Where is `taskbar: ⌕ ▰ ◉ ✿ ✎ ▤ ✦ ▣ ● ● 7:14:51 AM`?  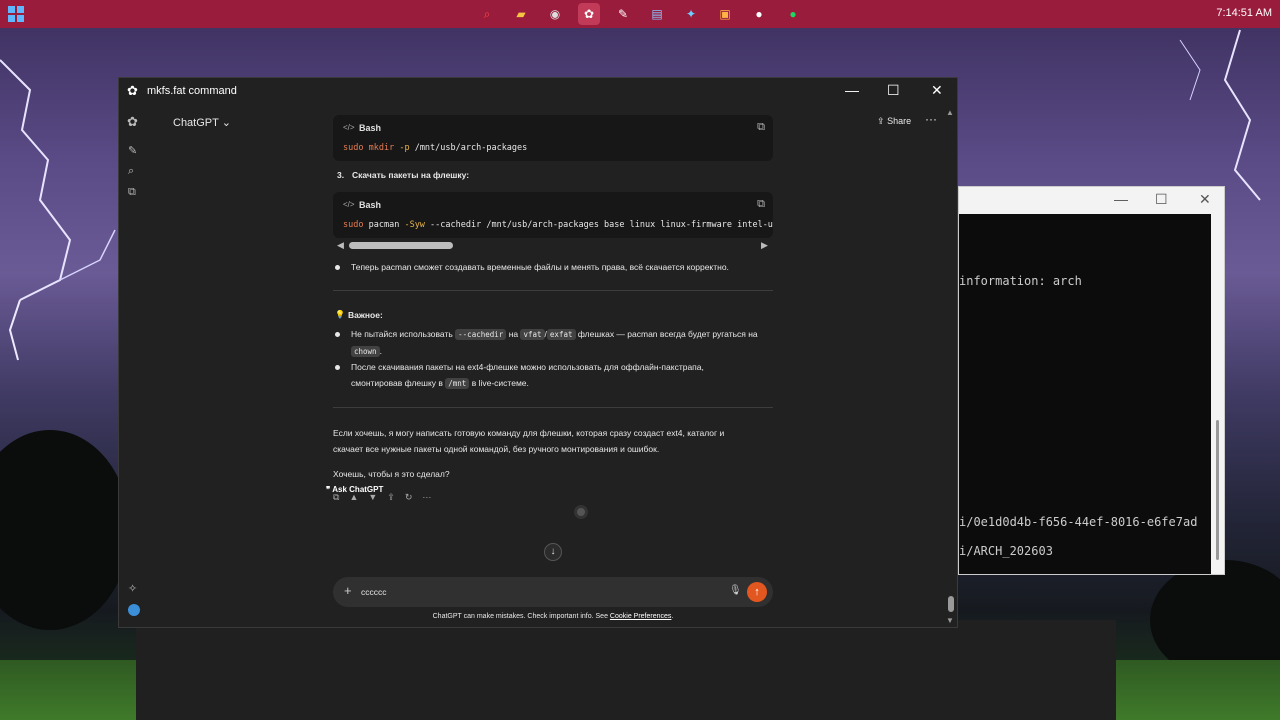 taskbar: ⌕ ▰ ◉ ✿ ✎ ▤ ✦ ▣ ● ● 7:14:51 AM is located at coordinates (640, 14).